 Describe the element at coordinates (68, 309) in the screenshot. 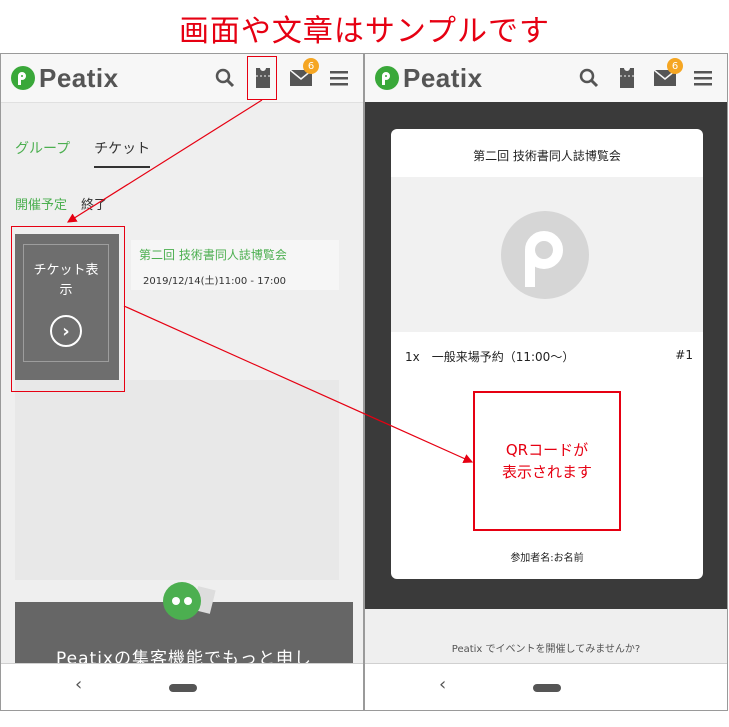

I see `ticket-card-highlight` at that location.